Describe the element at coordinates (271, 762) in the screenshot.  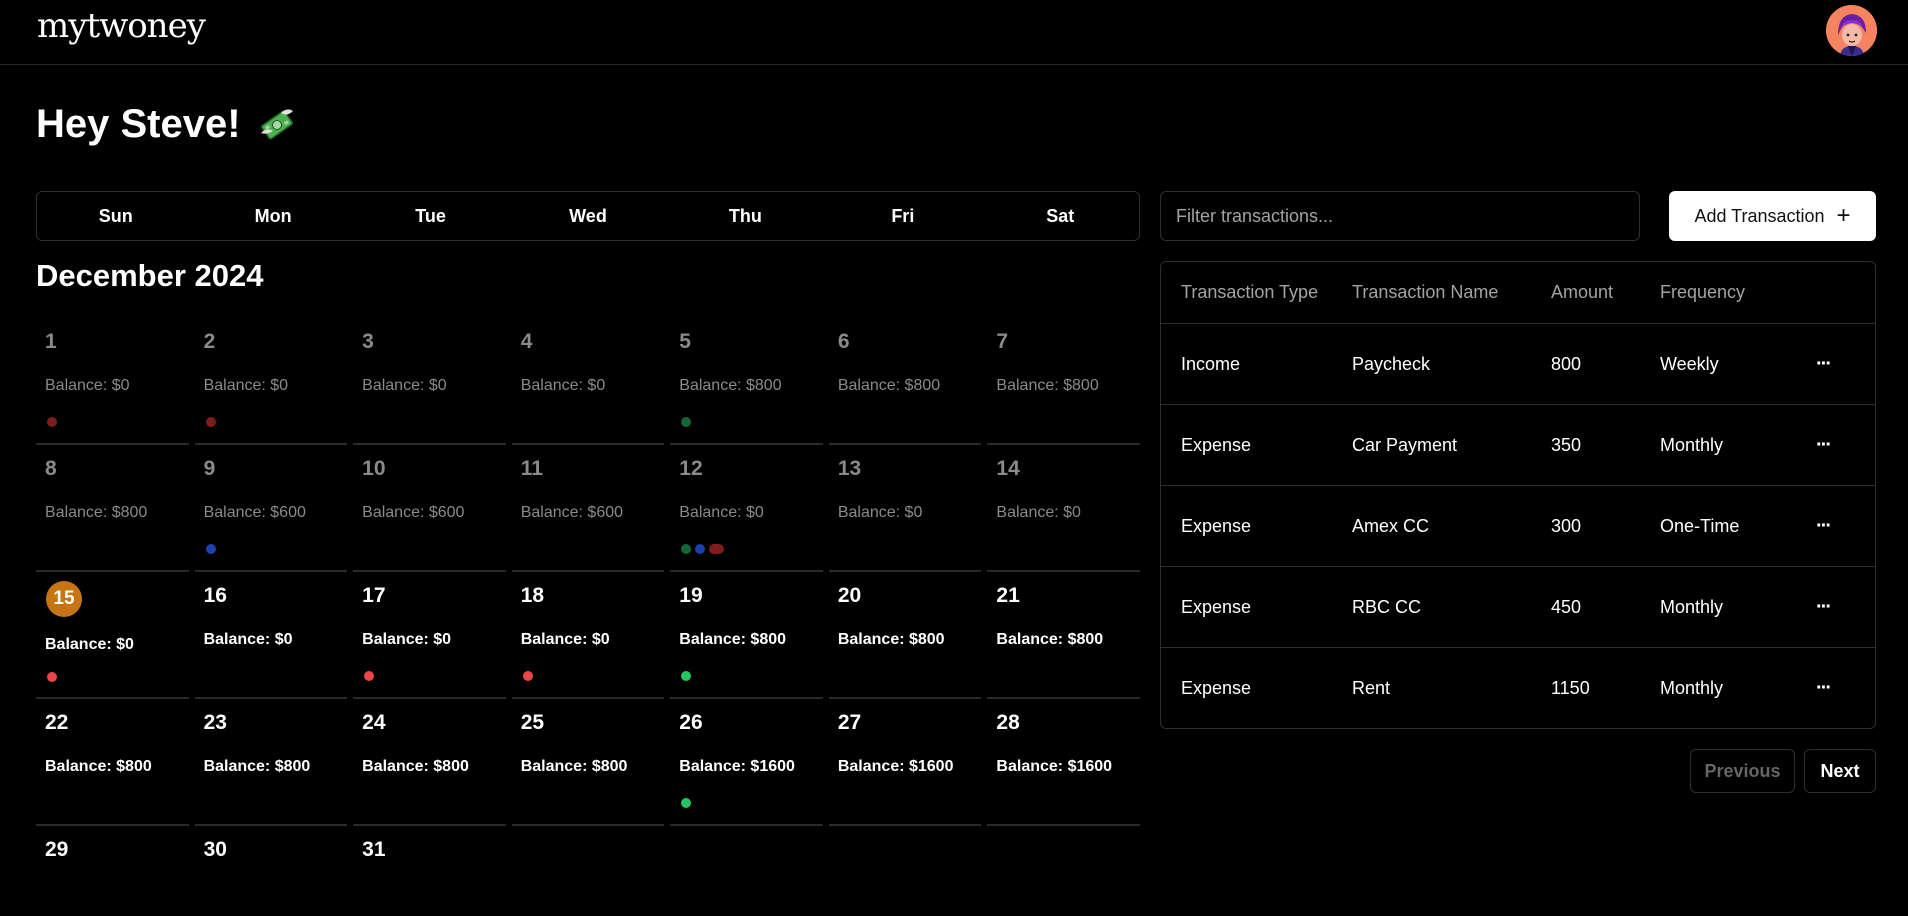
I see `calendar-day: 23 Balance: $800` at that location.